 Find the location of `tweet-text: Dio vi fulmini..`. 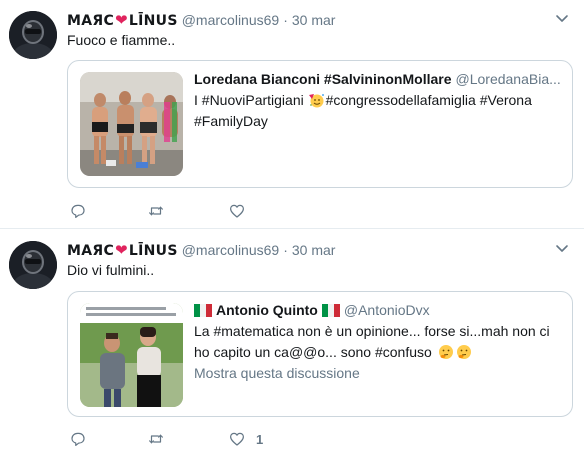

tweet-text: Dio vi fulmini.. is located at coordinates (111, 270).